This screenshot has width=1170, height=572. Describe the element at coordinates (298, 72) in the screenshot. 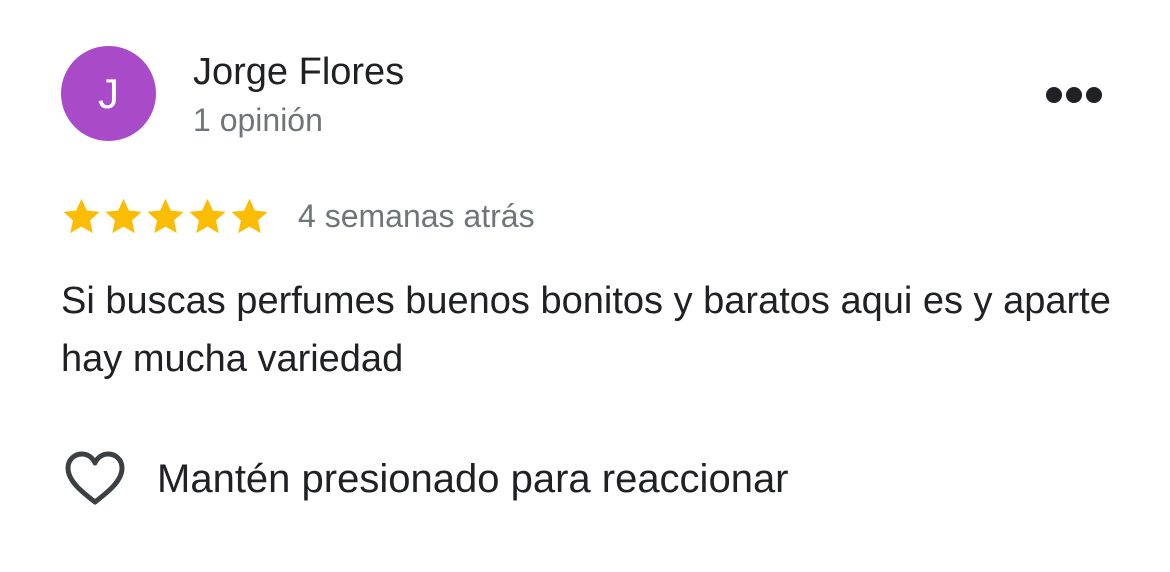

I see `author-name: Jorge Flores` at that location.